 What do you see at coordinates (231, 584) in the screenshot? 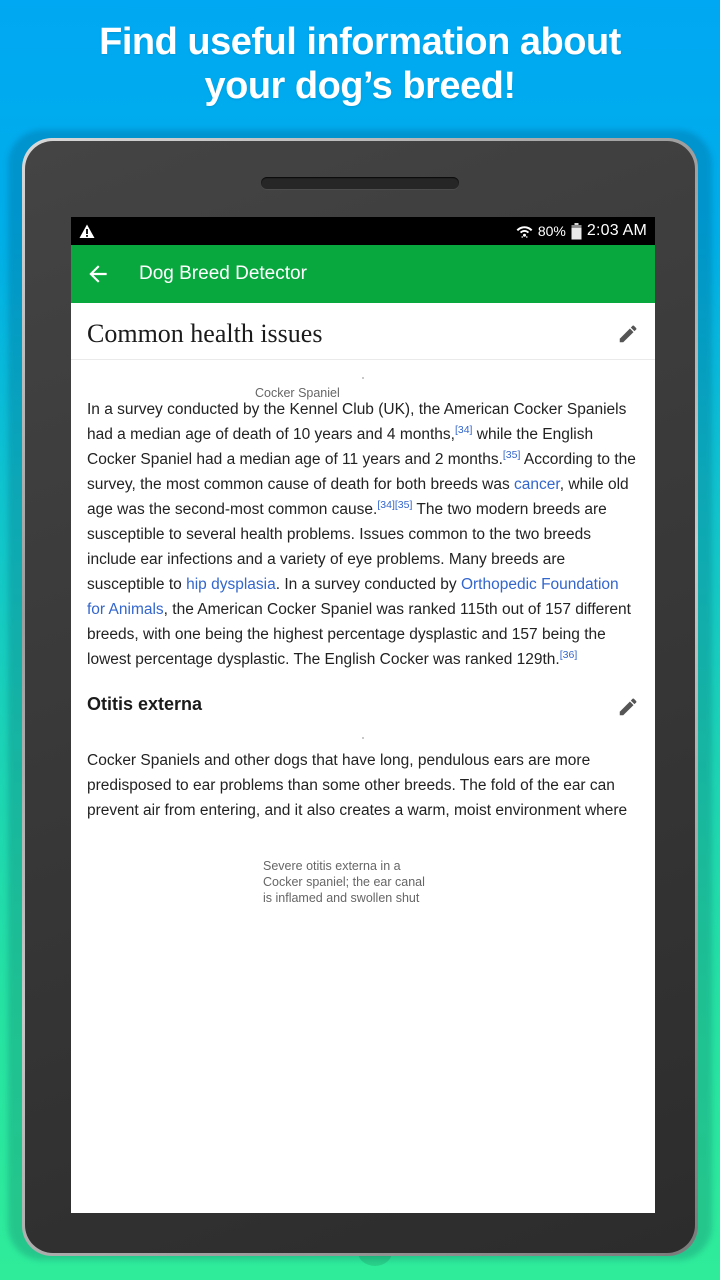
I see `link-hip-dysplasia: hip dysplasia` at bounding box center [231, 584].